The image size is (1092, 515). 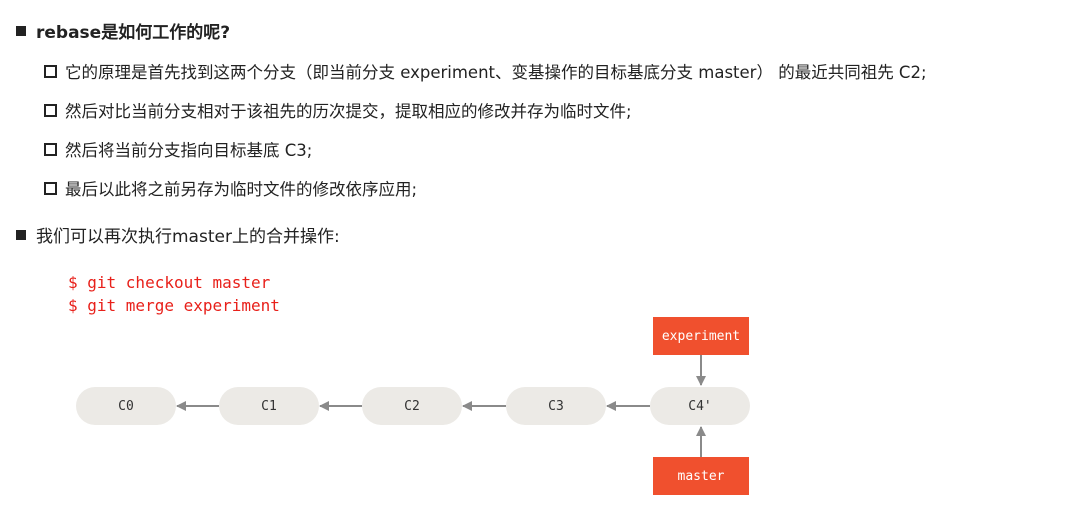 What do you see at coordinates (700, 406) in the screenshot?
I see `commit-node-c4-prime: C4'` at bounding box center [700, 406].